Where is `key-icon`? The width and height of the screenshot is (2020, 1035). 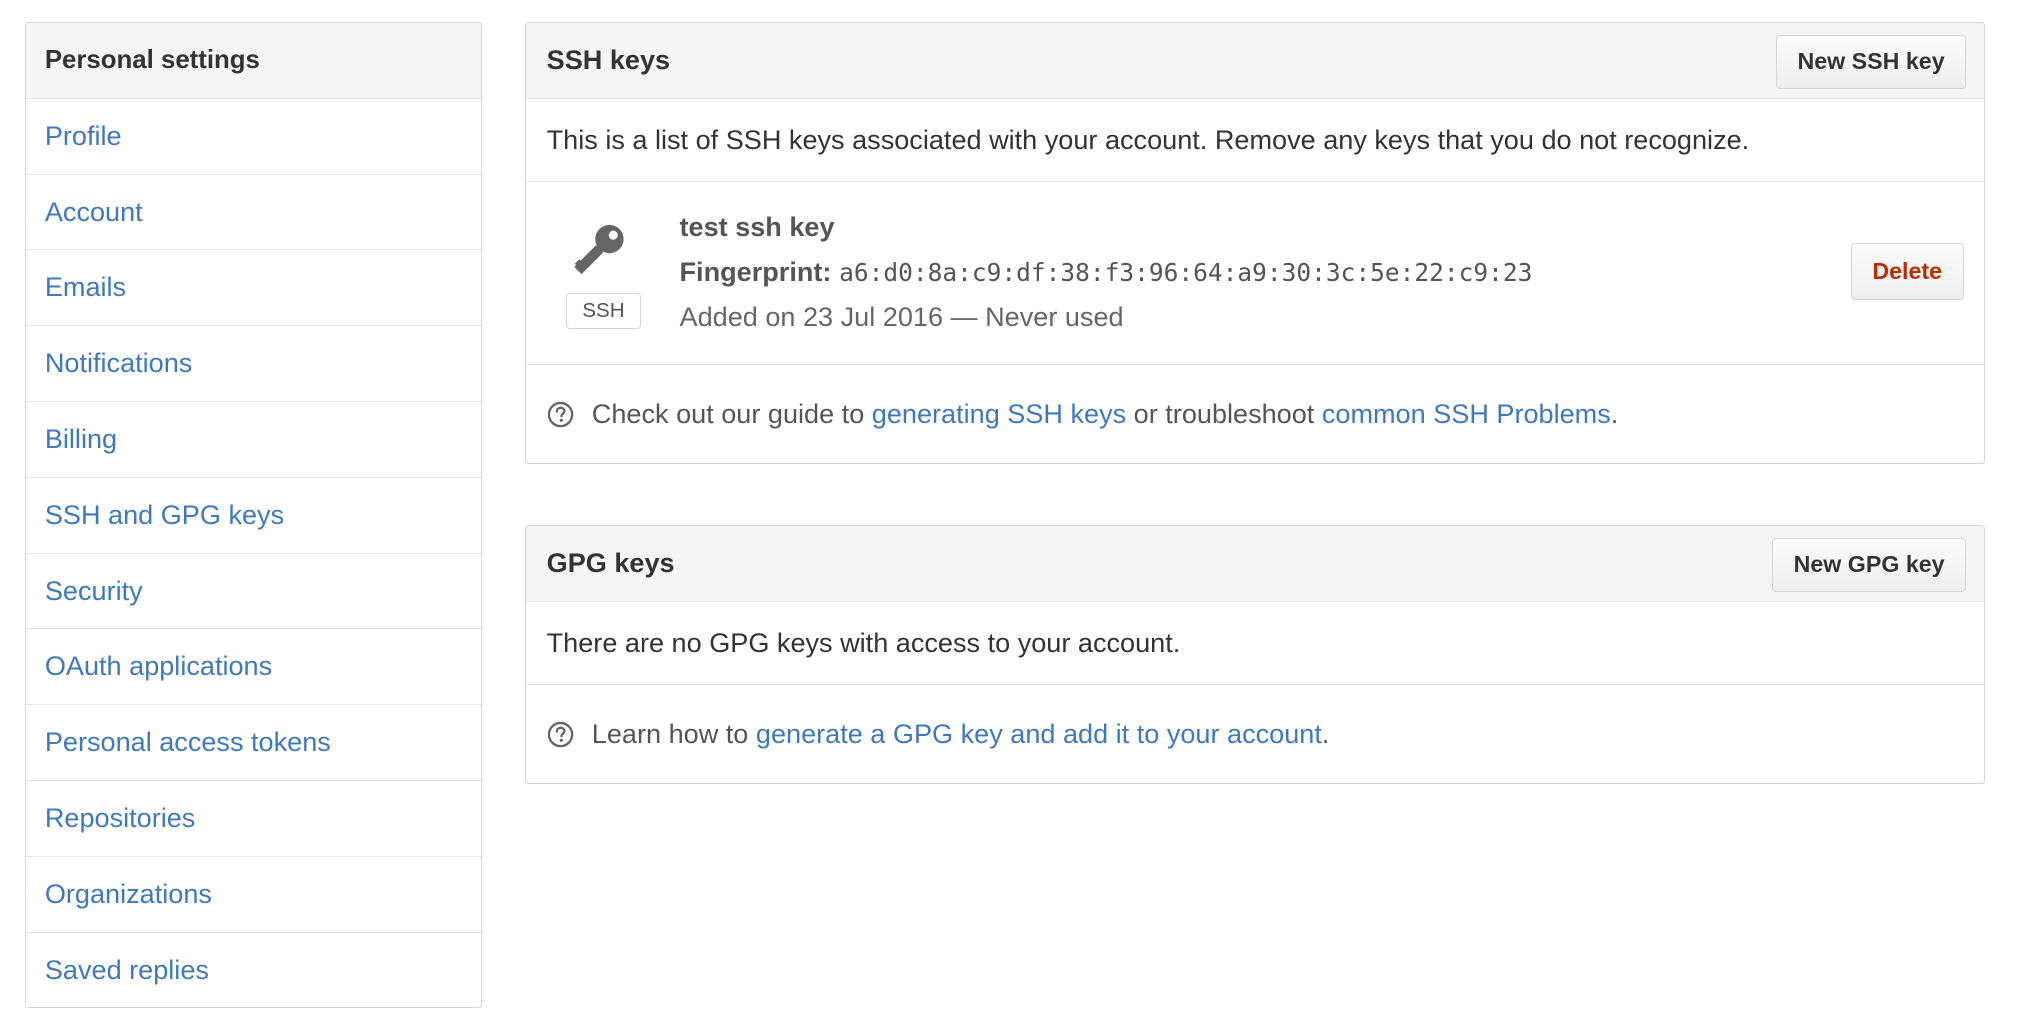 key-icon is located at coordinates (600, 249).